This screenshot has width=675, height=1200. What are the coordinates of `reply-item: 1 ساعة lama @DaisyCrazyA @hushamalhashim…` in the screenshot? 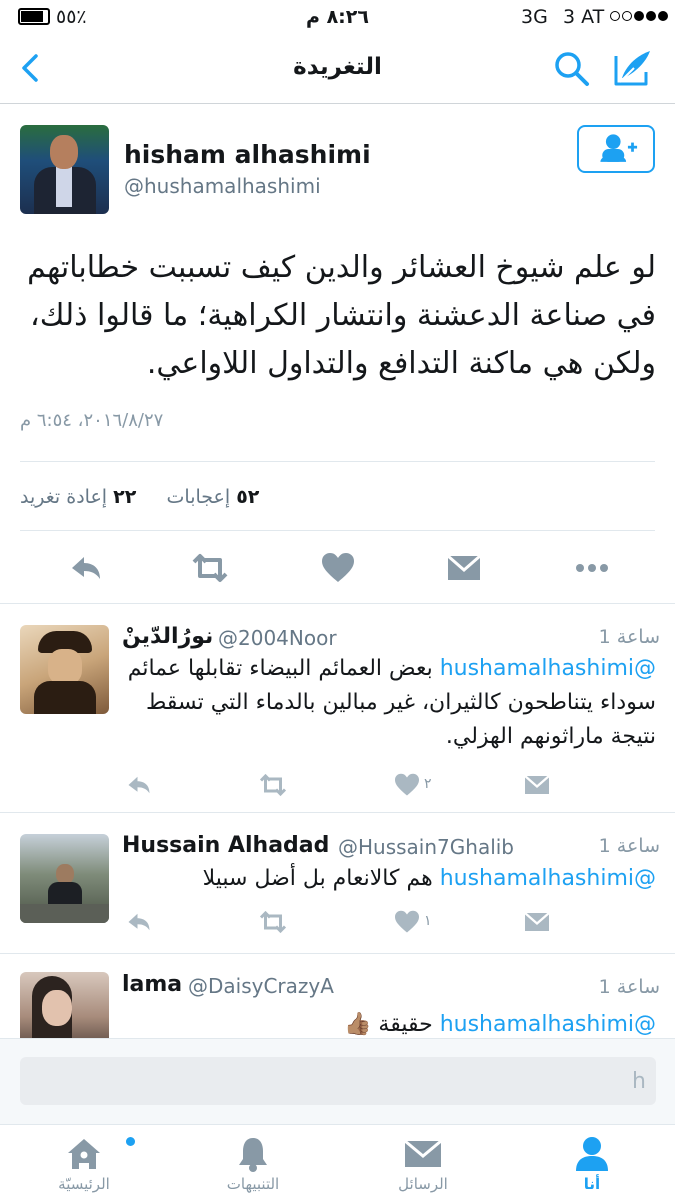 It's located at (337, 996).